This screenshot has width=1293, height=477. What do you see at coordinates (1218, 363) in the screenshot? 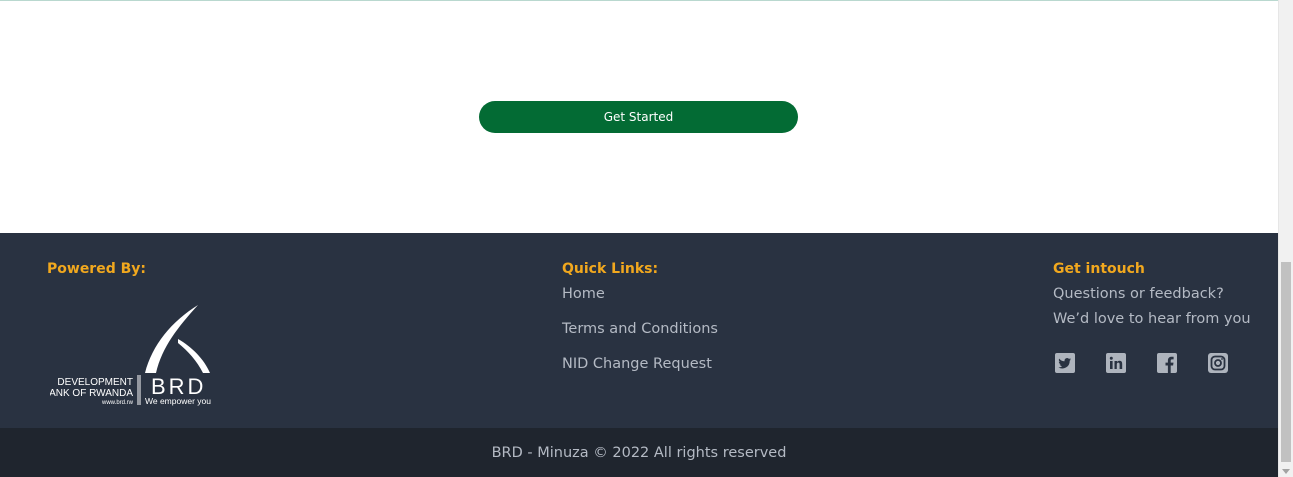
I see `instagram-icon` at bounding box center [1218, 363].